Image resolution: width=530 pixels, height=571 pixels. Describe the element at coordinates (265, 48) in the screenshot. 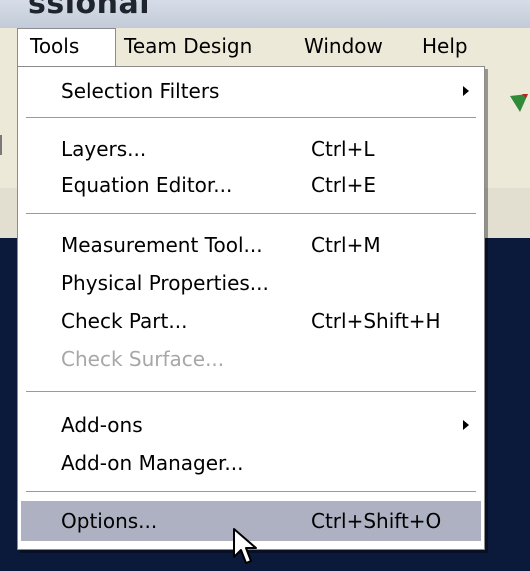

I see `menu-bar: Tools Team Design Window Help` at that location.